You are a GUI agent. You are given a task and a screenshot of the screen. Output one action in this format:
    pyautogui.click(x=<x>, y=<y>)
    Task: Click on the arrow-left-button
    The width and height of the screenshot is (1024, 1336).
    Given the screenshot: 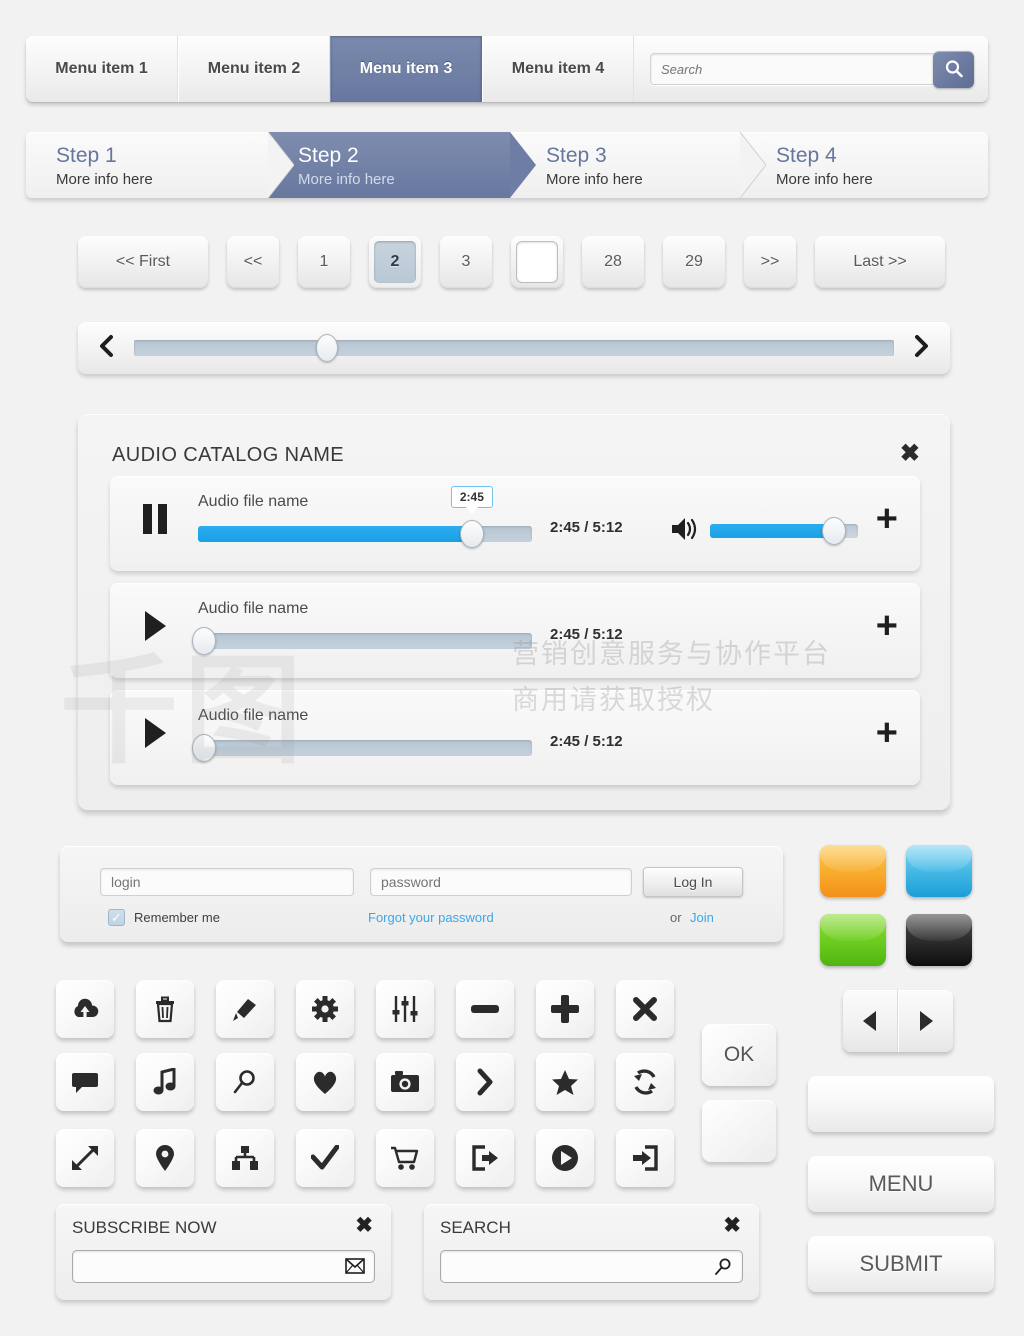 What is the action you would take?
    pyautogui.click(x=870, y=1021)
    